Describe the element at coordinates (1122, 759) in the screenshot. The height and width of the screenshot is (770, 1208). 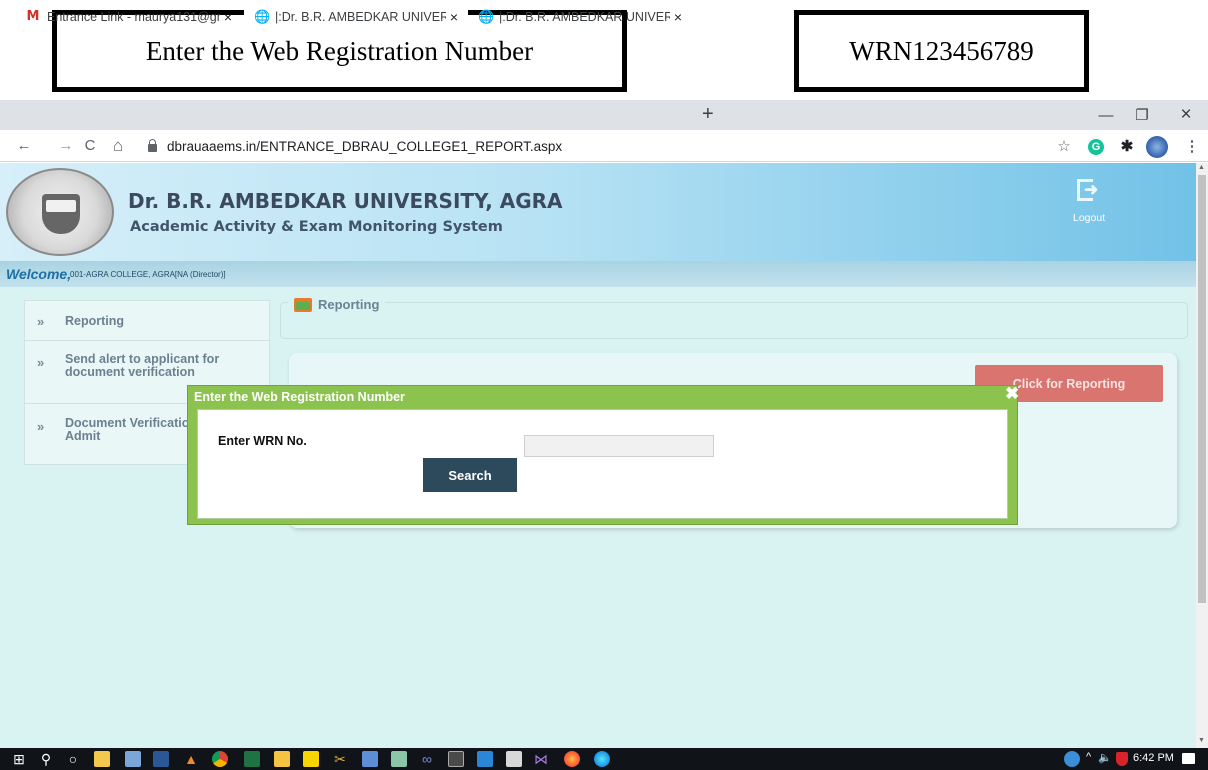
I see `antivirus-icon` at that location.